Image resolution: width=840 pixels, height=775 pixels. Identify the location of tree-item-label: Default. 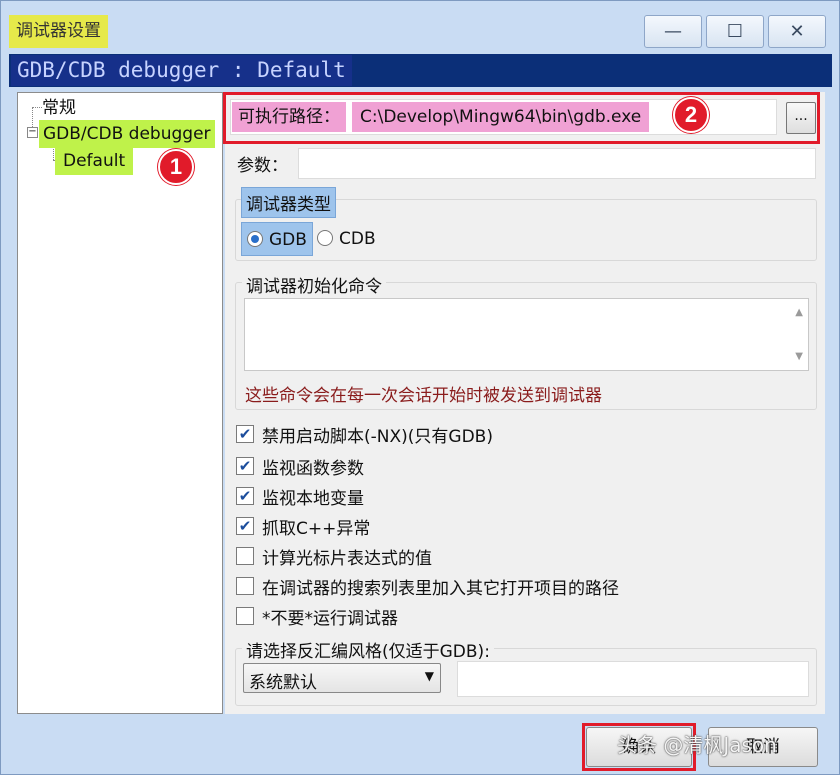
(94, 161).